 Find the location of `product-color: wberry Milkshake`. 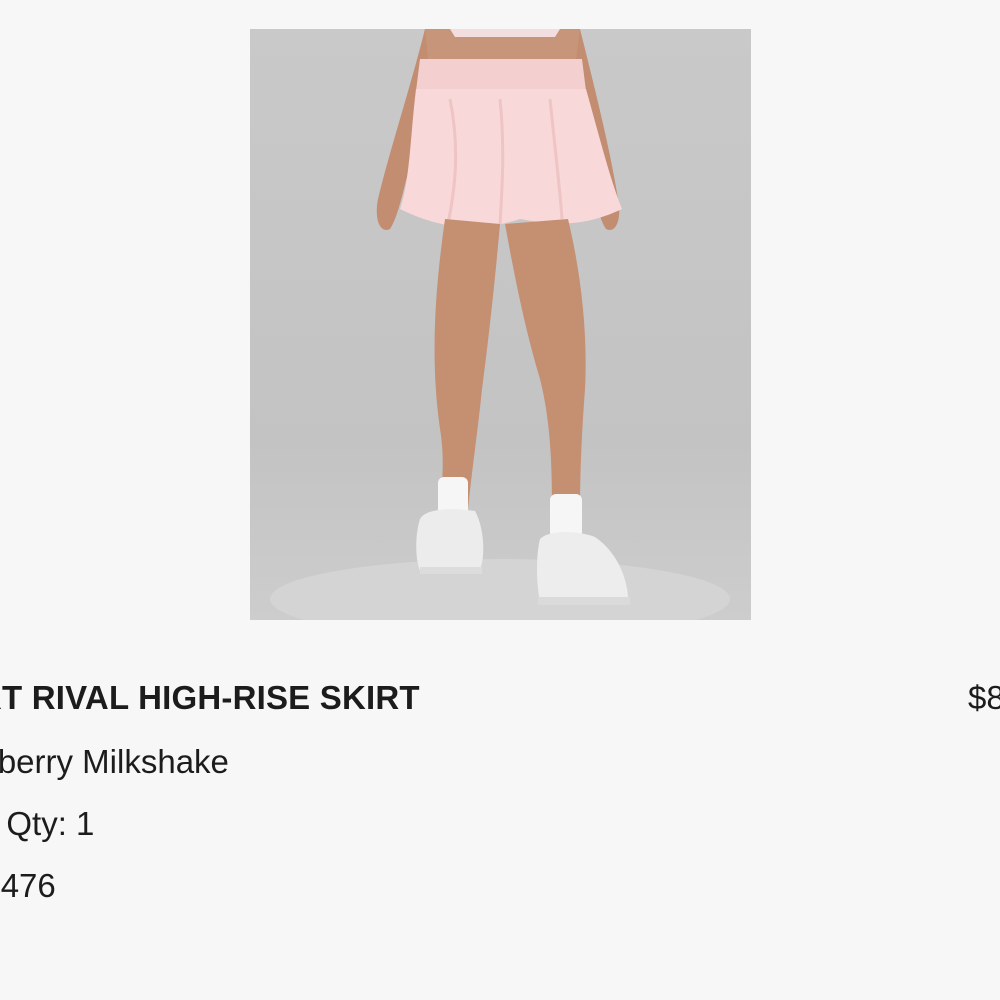

product-color: wberry Milkshake is located at coordinates (114, 761).